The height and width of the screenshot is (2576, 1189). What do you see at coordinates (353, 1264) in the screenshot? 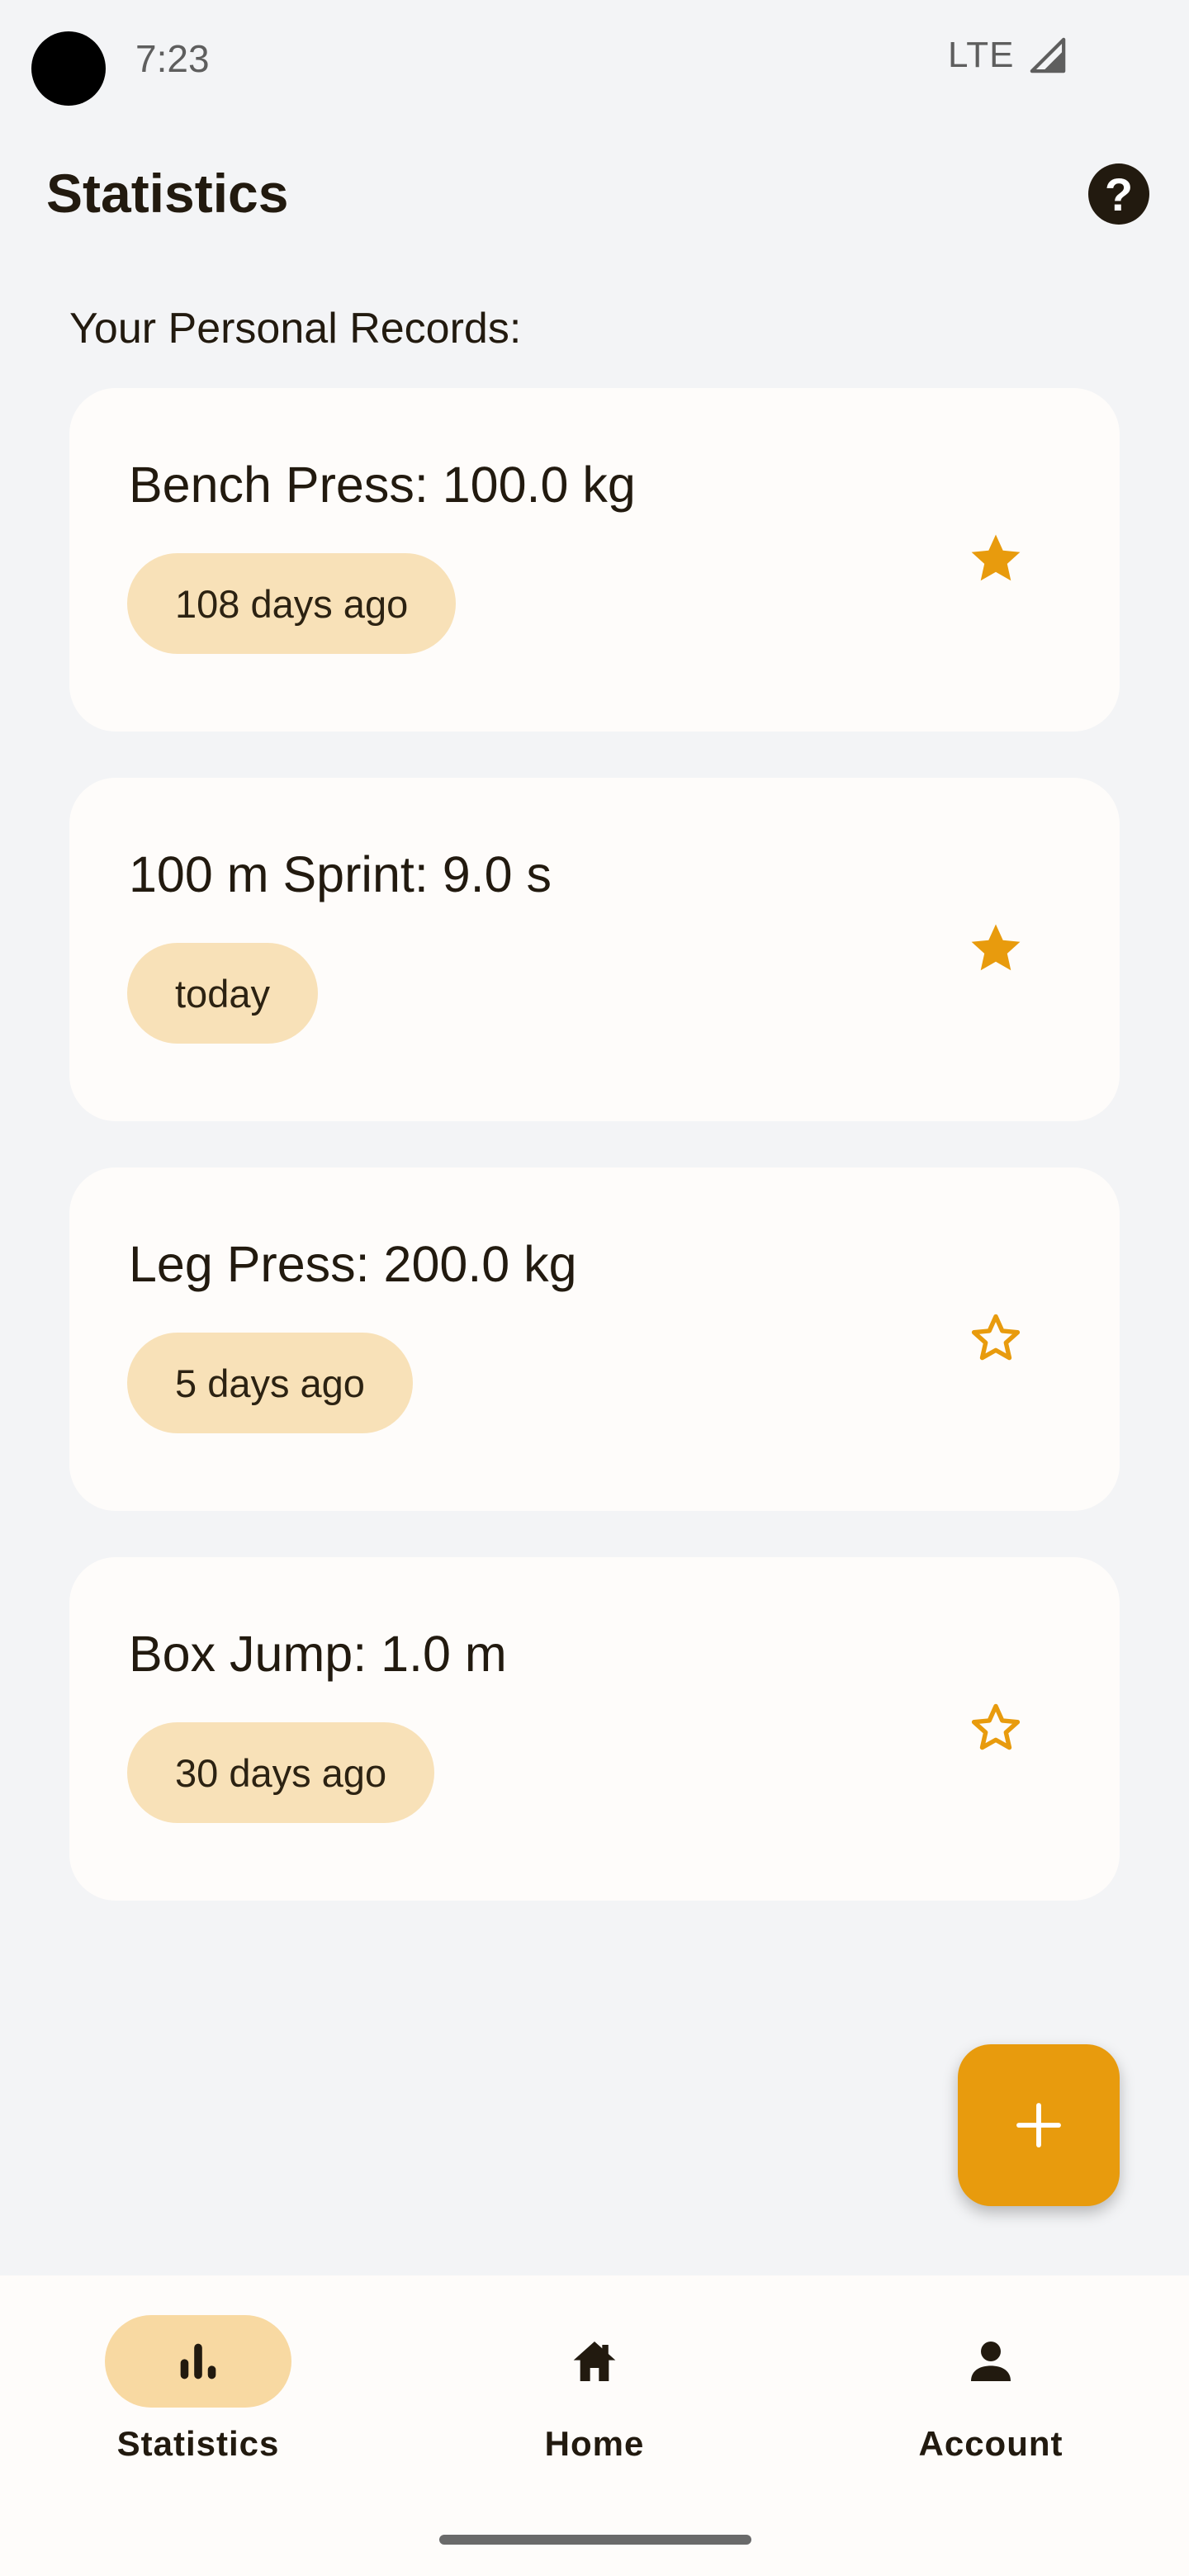
I see `record-title: Leg Press: 200.0 kg` at bounding box center [353, 1264].